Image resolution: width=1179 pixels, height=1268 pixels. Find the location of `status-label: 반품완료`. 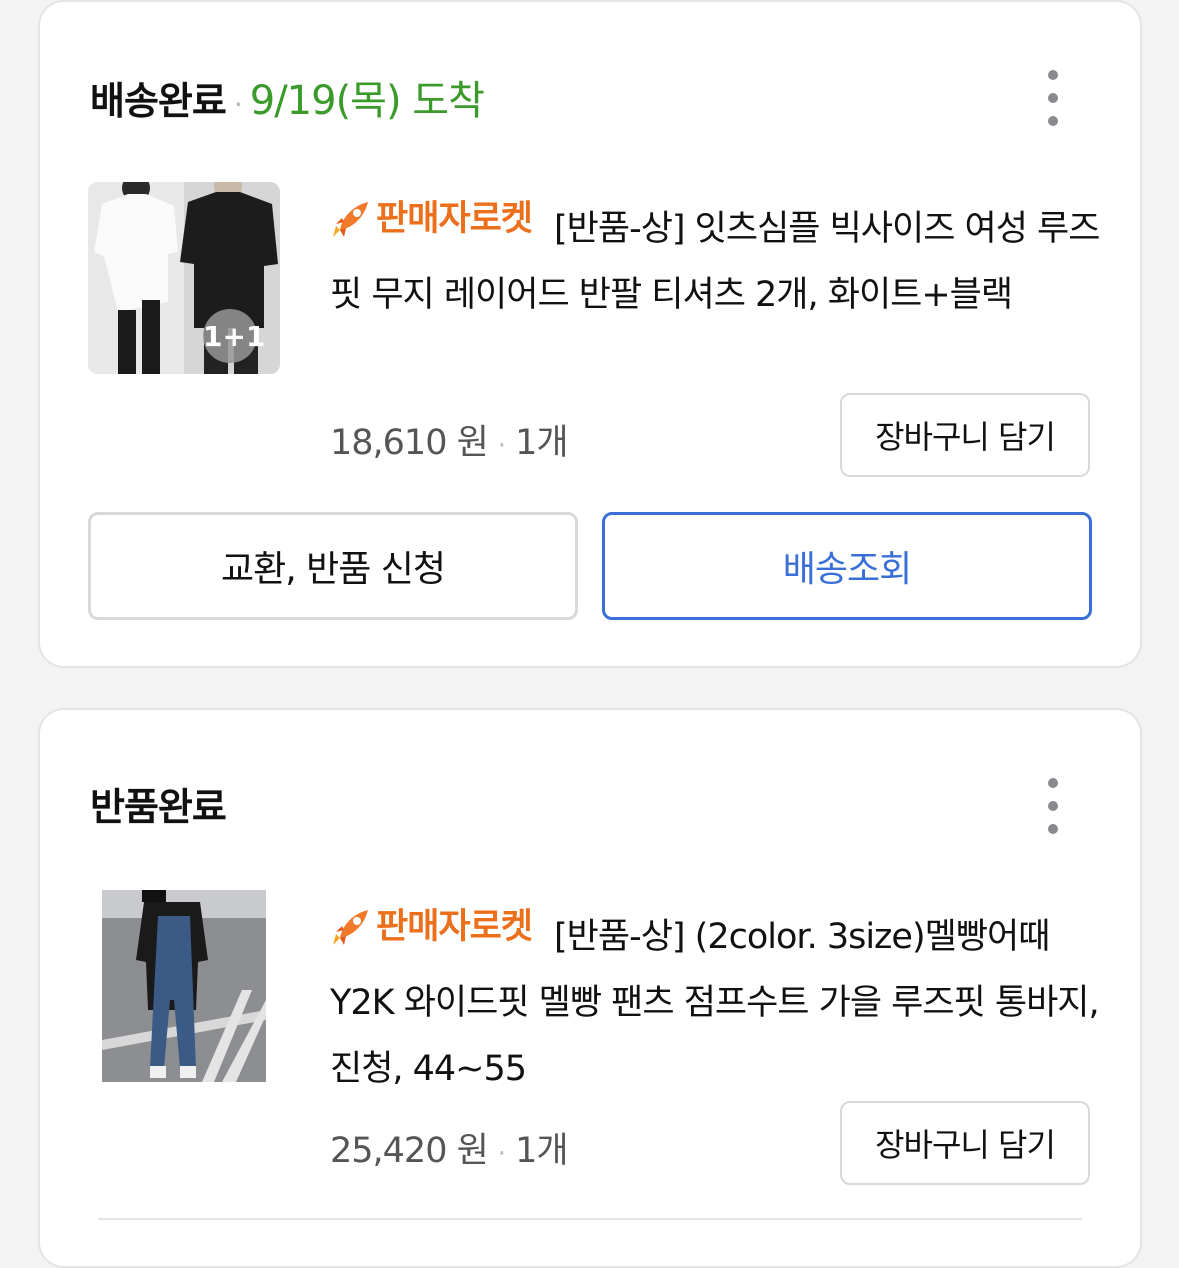

status-label: 반품완료 is located at coordinates (158, 807).